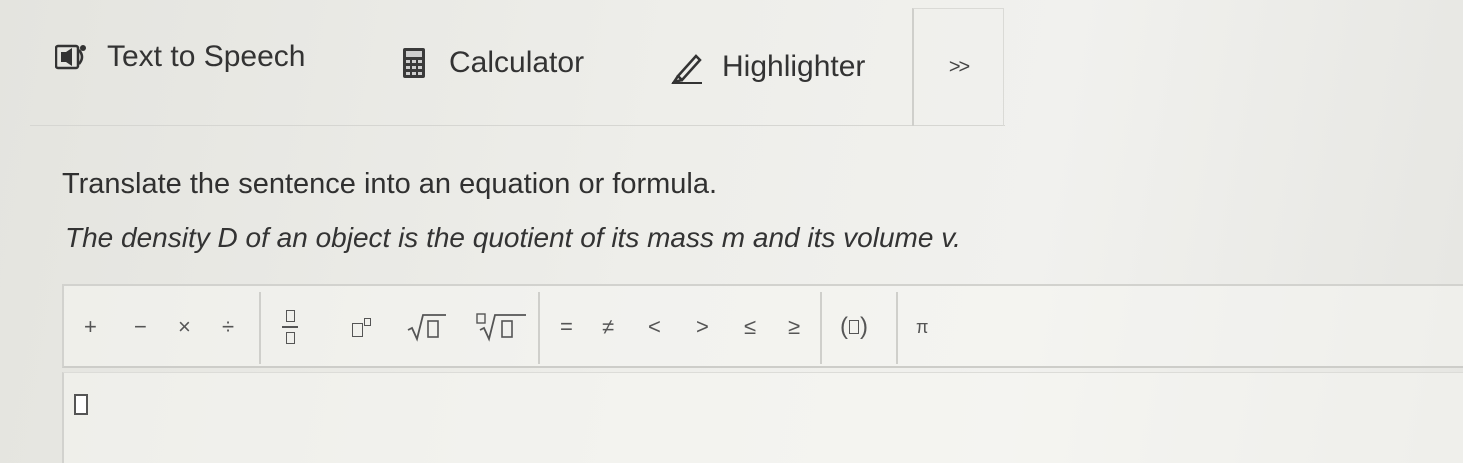  I want to click on more-tools-button: >>, so click(958, 67).